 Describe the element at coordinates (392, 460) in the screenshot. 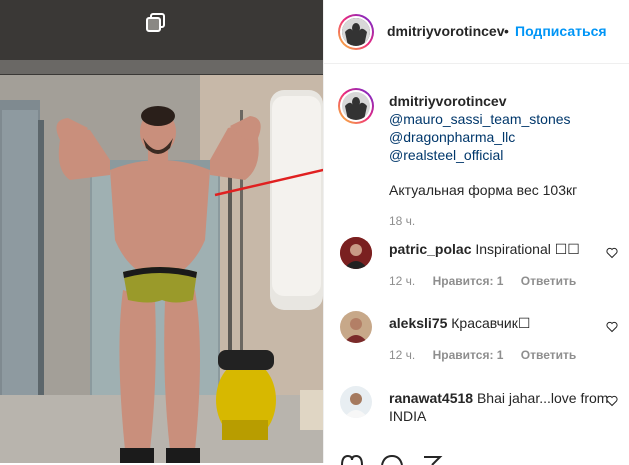

I see `comment-icon` at that location.